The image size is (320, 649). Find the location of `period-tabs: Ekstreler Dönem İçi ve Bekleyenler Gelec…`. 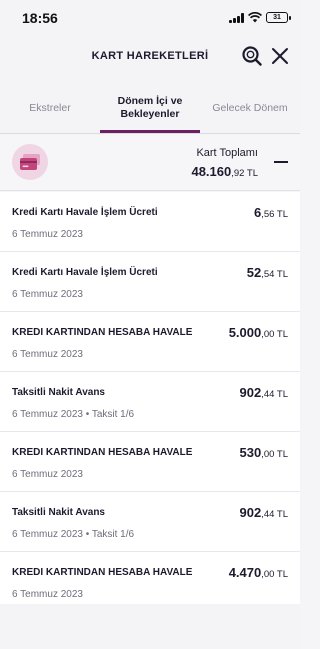

period-tabs: Ekstreler Dönem İçi ve Bekleyenler Gelec… is located at coordinates (150, 108).